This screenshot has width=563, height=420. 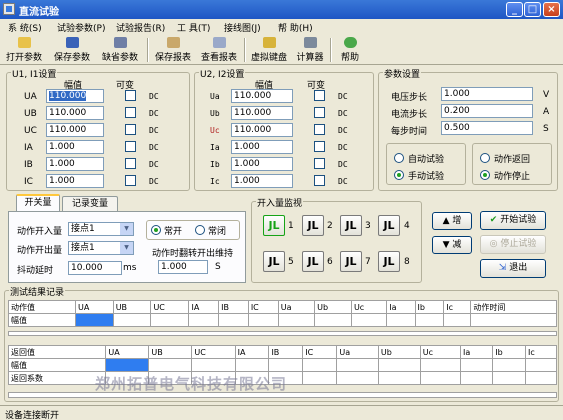 I want to click on tab-switch: 开关量, so click(x=38, y=202).